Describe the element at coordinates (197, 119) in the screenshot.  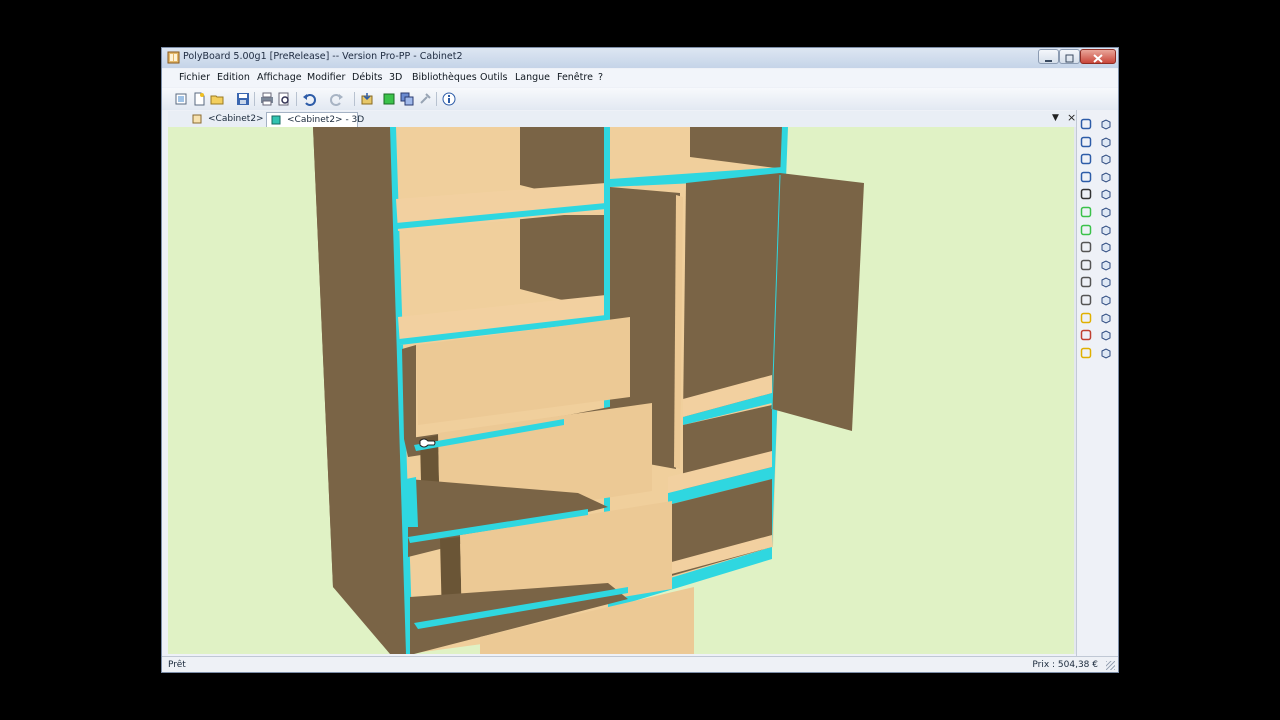
I see `document-icon` at that location.